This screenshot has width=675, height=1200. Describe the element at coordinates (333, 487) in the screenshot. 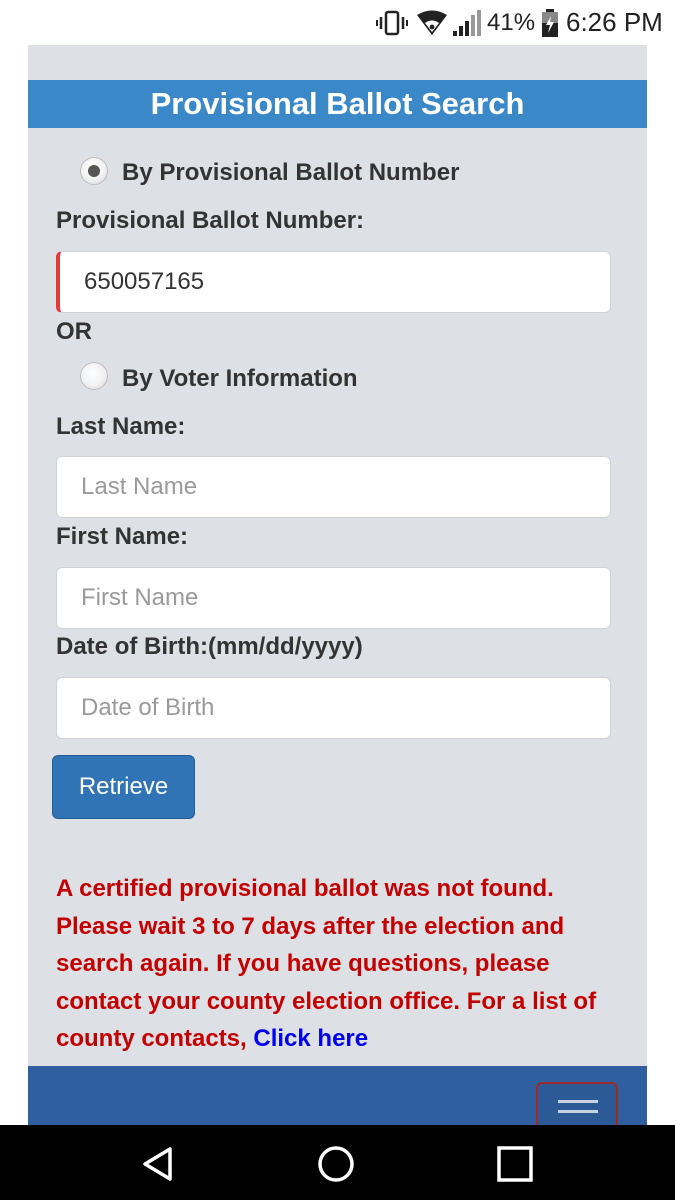

I see `last-name-input` at that location.